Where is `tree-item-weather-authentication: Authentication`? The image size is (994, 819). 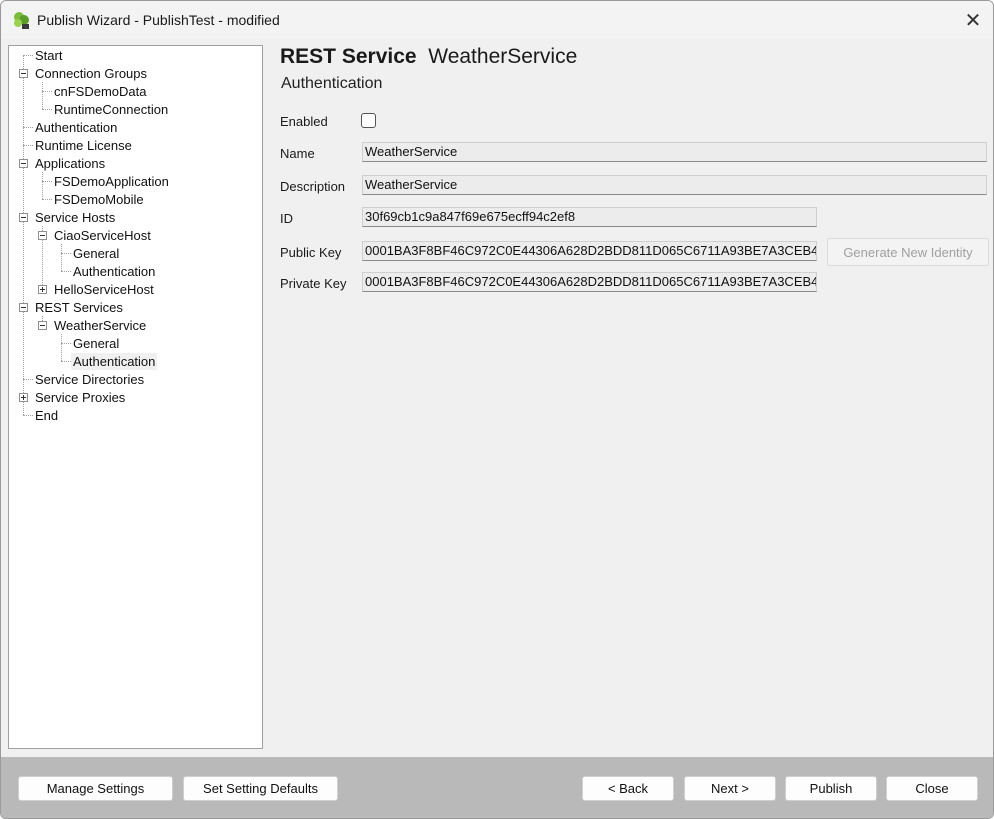
tree-item-weather-authentication: Authentication is located at coordinates (114, 361).